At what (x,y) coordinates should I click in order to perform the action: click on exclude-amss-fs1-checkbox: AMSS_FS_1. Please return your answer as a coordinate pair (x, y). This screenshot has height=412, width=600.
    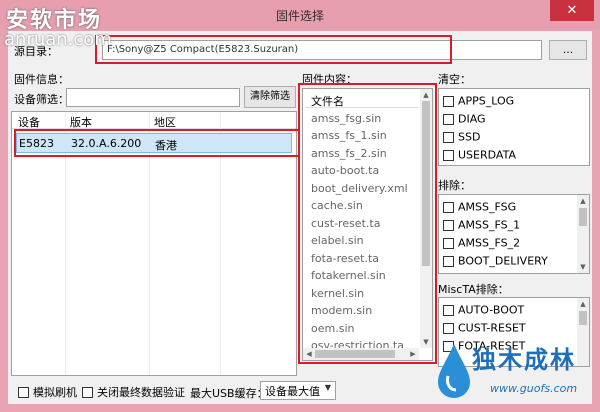
    Looking at the image, I should click on (481, 226).